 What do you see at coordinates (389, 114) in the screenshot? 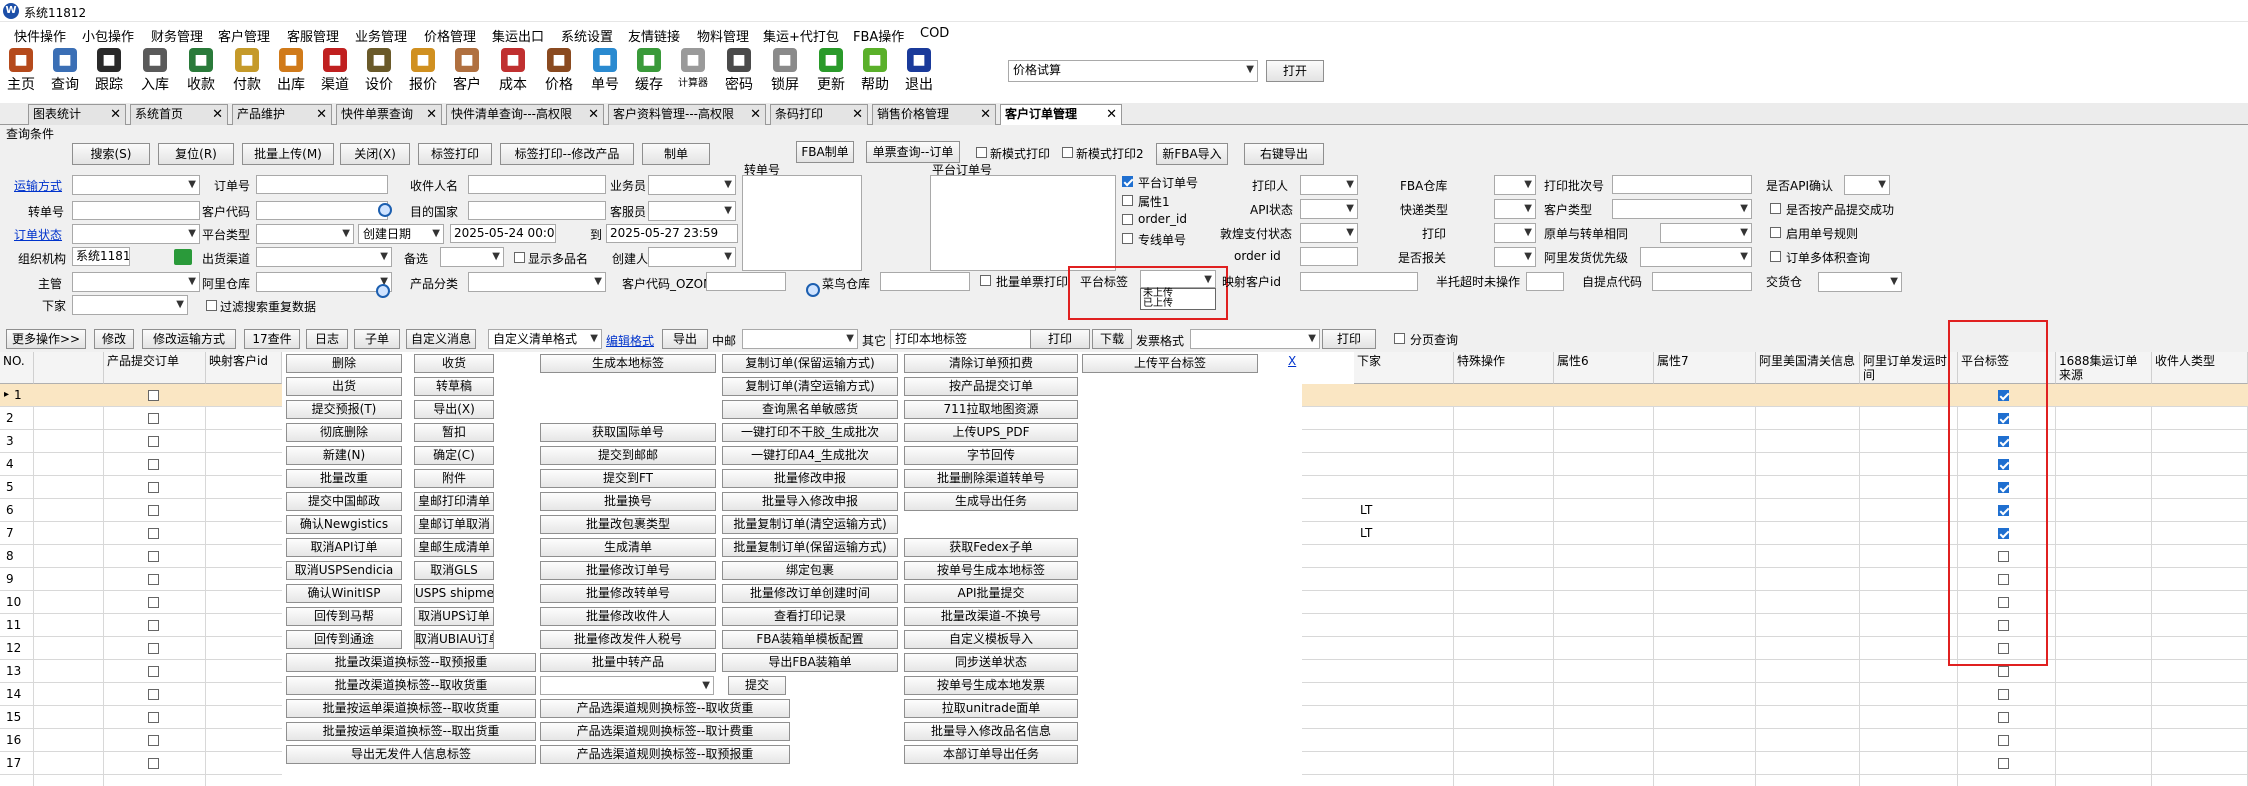
I see `tab-3: 快件单票查询 ✕` at bounding box center [389, 114].